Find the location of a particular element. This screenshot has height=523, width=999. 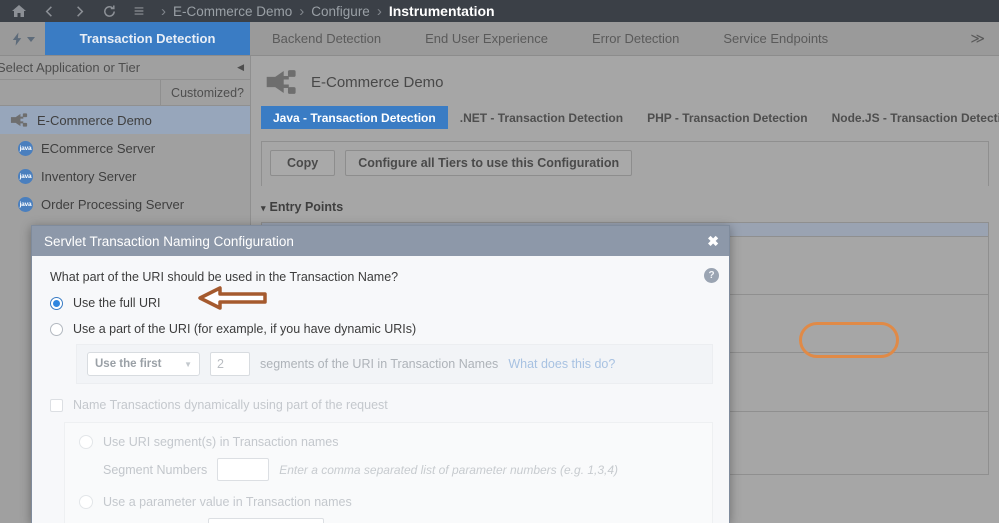

close-icon: ✖ is located at coordinates (713, 241).